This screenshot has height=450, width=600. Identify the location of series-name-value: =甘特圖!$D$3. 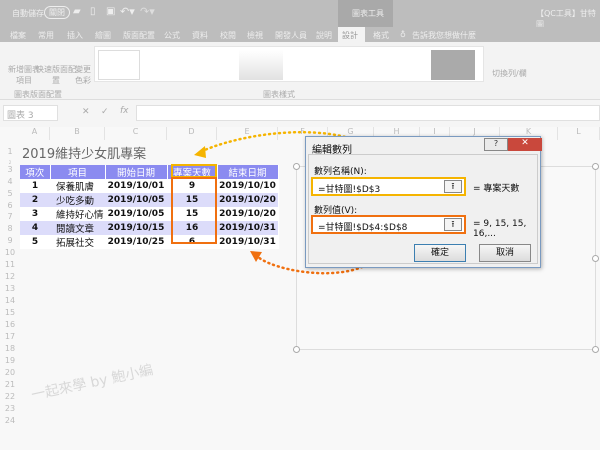
(349, 190).